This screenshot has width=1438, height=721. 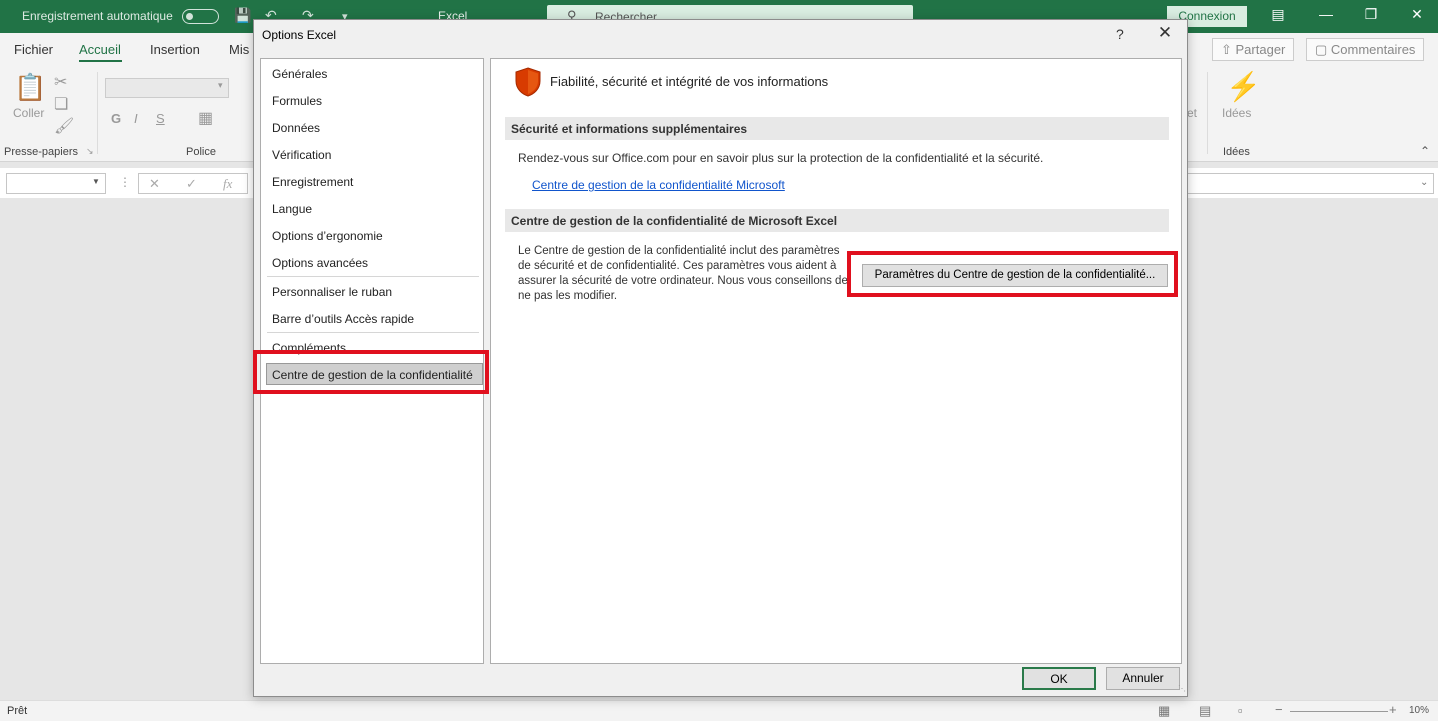 What do you see at coordinates (1373, 49) in the screenshot?
I see `comments-label: Commentaires` at bounding box center [1373, 49].